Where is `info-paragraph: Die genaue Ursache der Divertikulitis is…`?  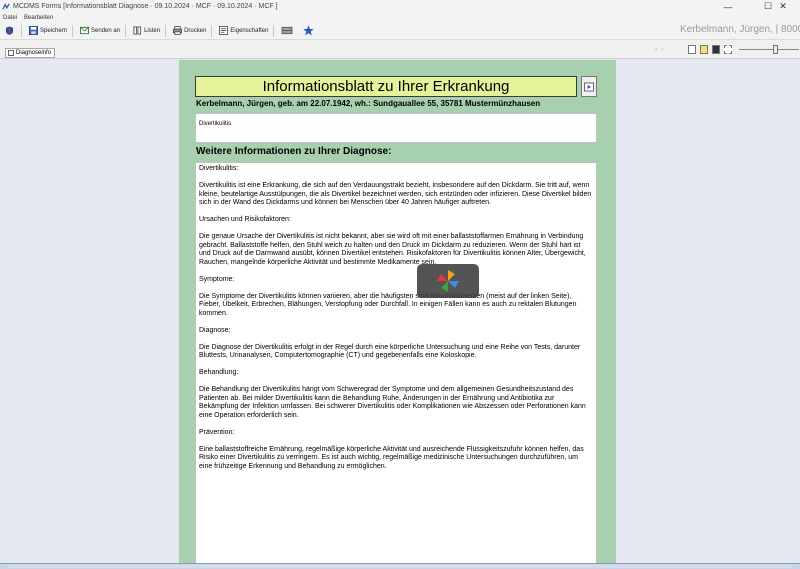 info-paragraph: Die genaue Ursache der Divertikulitis is… is located at coordinates (392, 249).